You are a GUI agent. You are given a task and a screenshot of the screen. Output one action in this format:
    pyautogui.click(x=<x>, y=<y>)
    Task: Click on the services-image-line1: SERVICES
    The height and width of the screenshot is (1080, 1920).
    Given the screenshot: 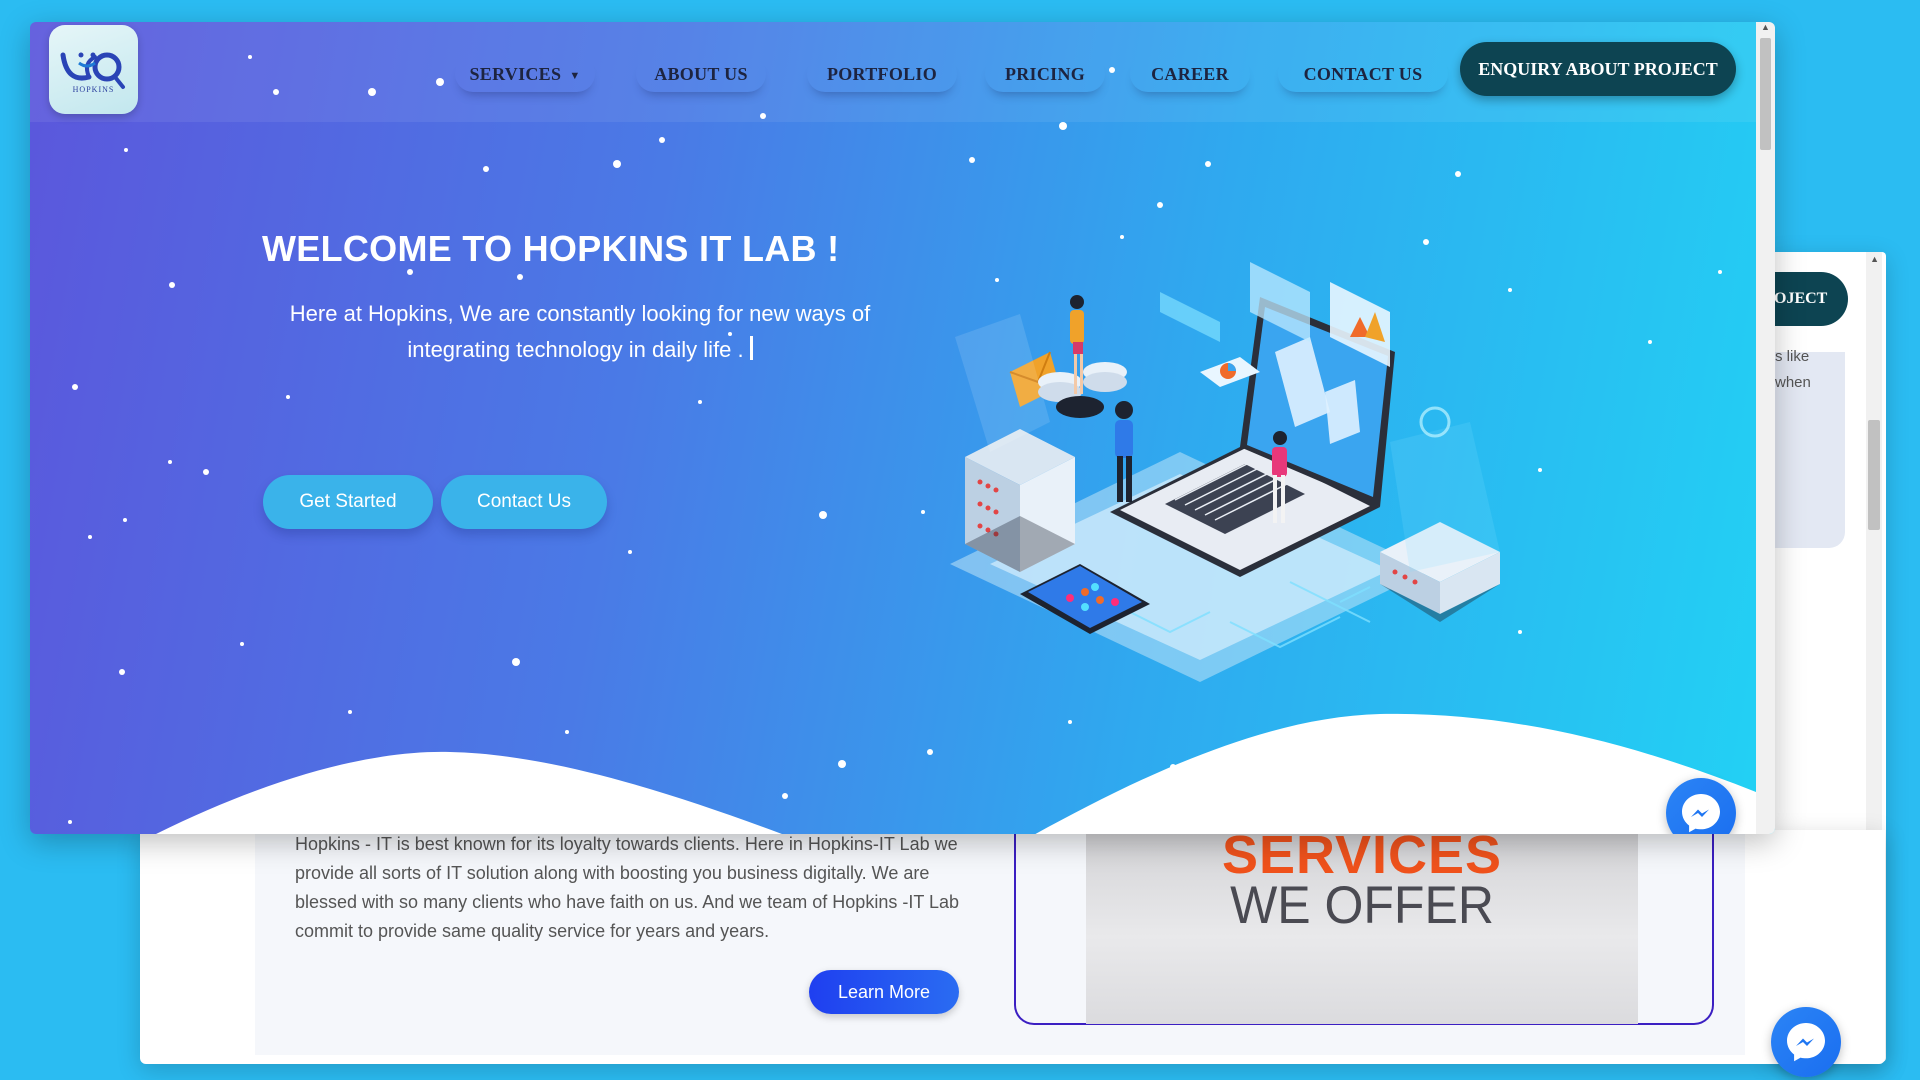 What is the action you would take?
    pyautogui.click(x=1362, y=857)
    